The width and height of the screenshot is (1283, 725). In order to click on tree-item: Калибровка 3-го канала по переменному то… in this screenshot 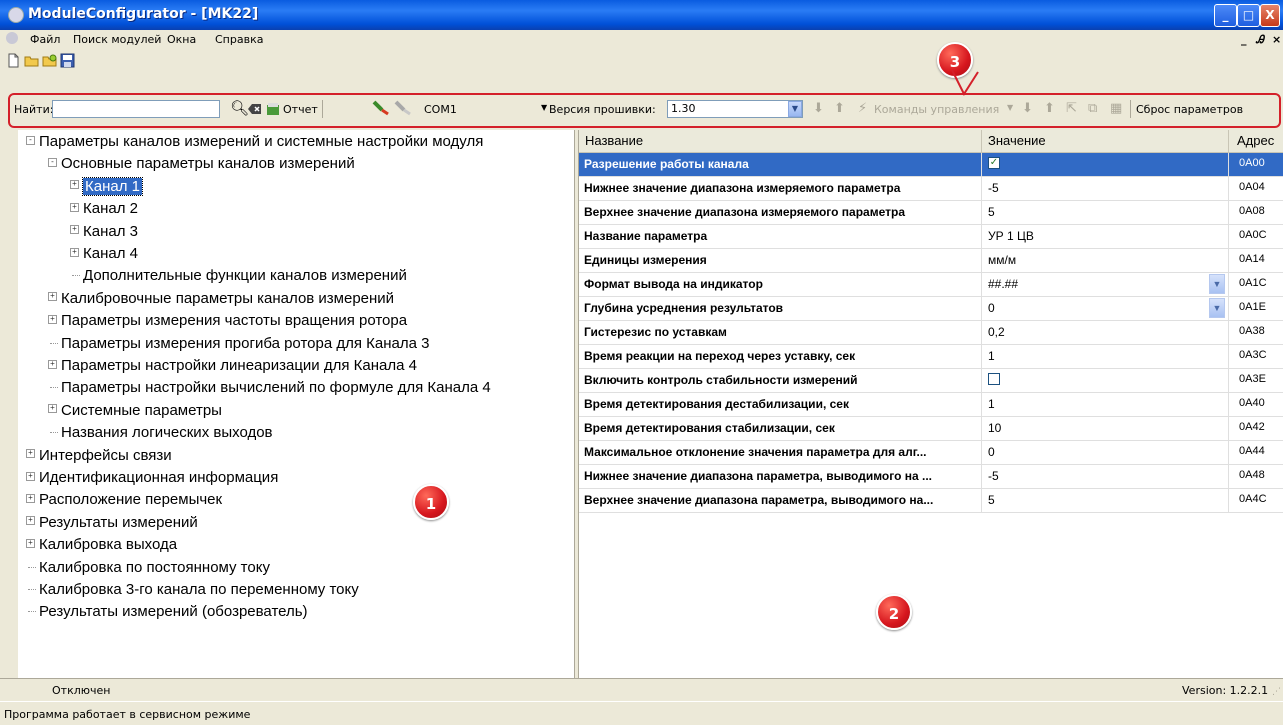, I will do `click(192, 589)`.